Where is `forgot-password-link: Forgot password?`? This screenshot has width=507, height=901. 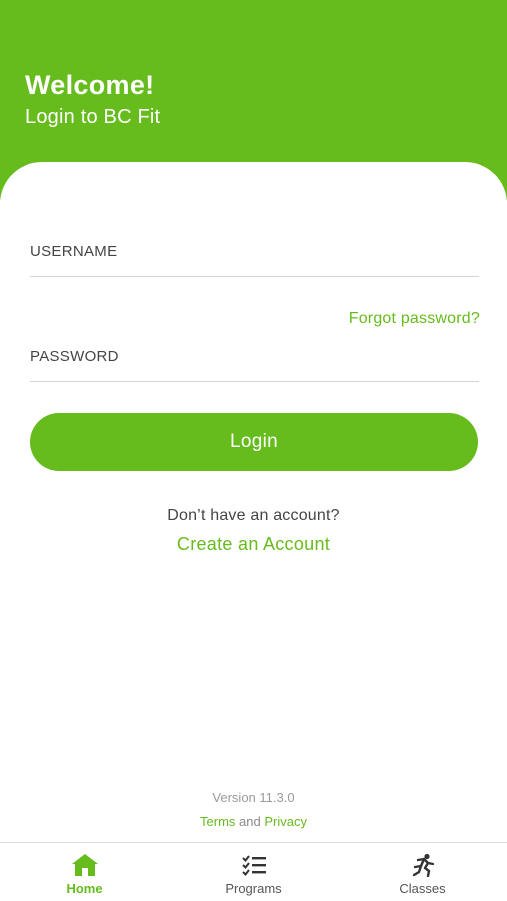
forgot-password-link: Forgot password? is located at coordinates (414, 319).